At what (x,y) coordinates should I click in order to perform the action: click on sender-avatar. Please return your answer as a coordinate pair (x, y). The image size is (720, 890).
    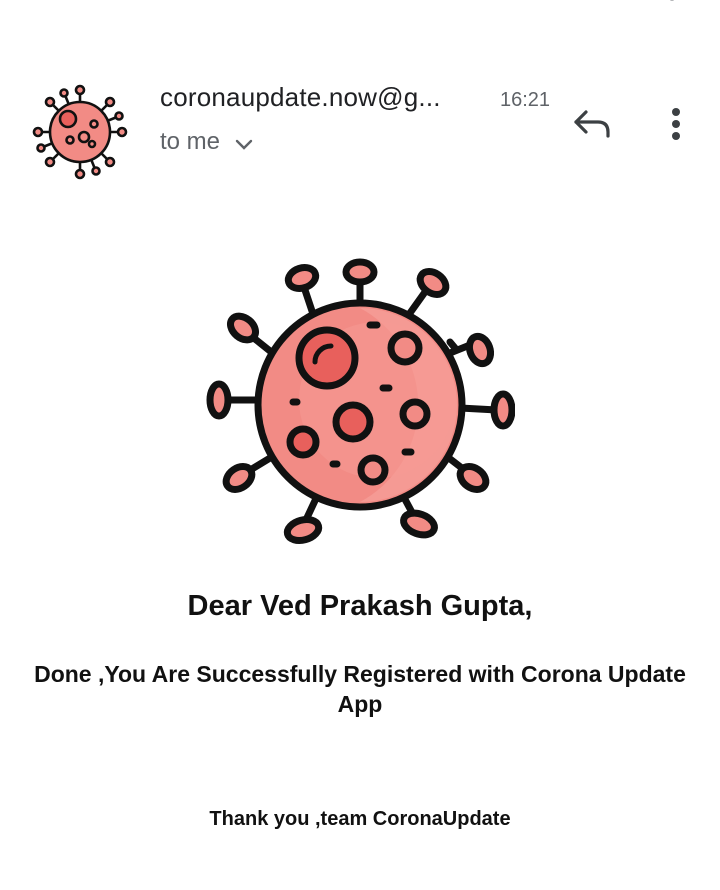
    Looking at the image, I should click on (80, 132).